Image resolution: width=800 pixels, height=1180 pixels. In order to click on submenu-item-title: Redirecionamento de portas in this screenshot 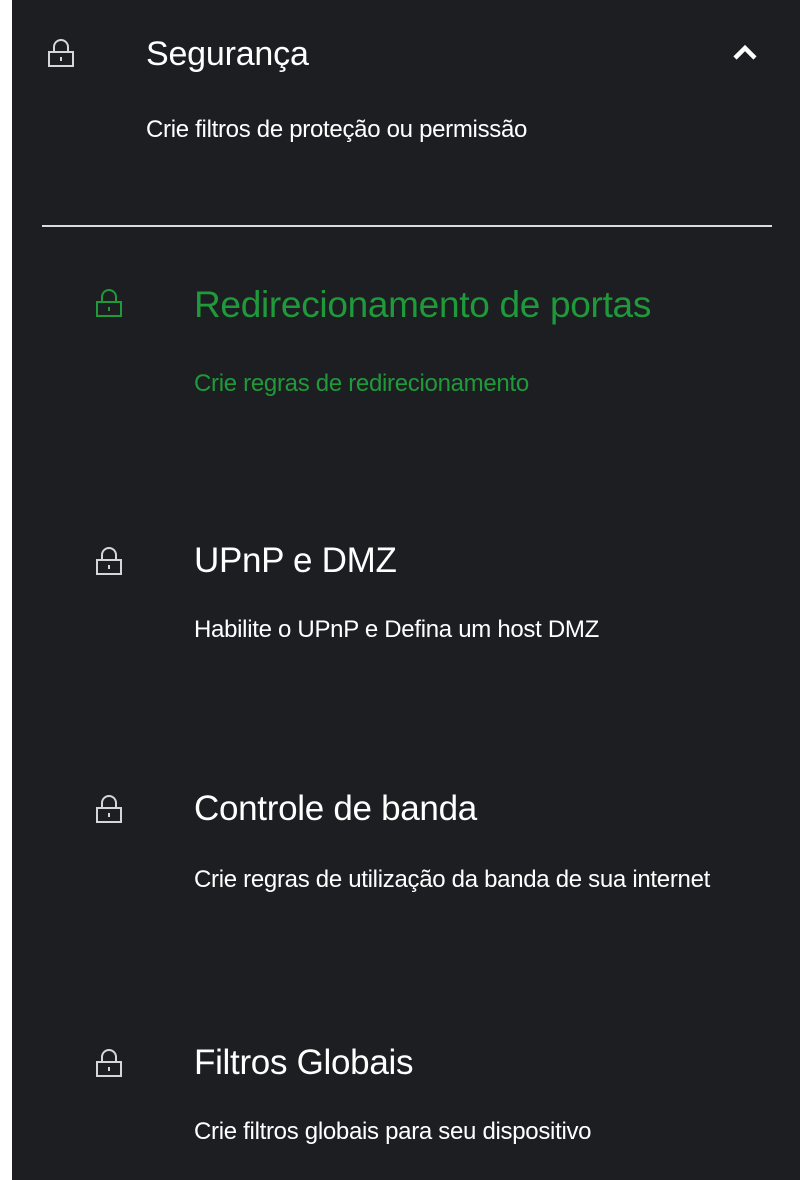, I will do `click(423, 304)`.